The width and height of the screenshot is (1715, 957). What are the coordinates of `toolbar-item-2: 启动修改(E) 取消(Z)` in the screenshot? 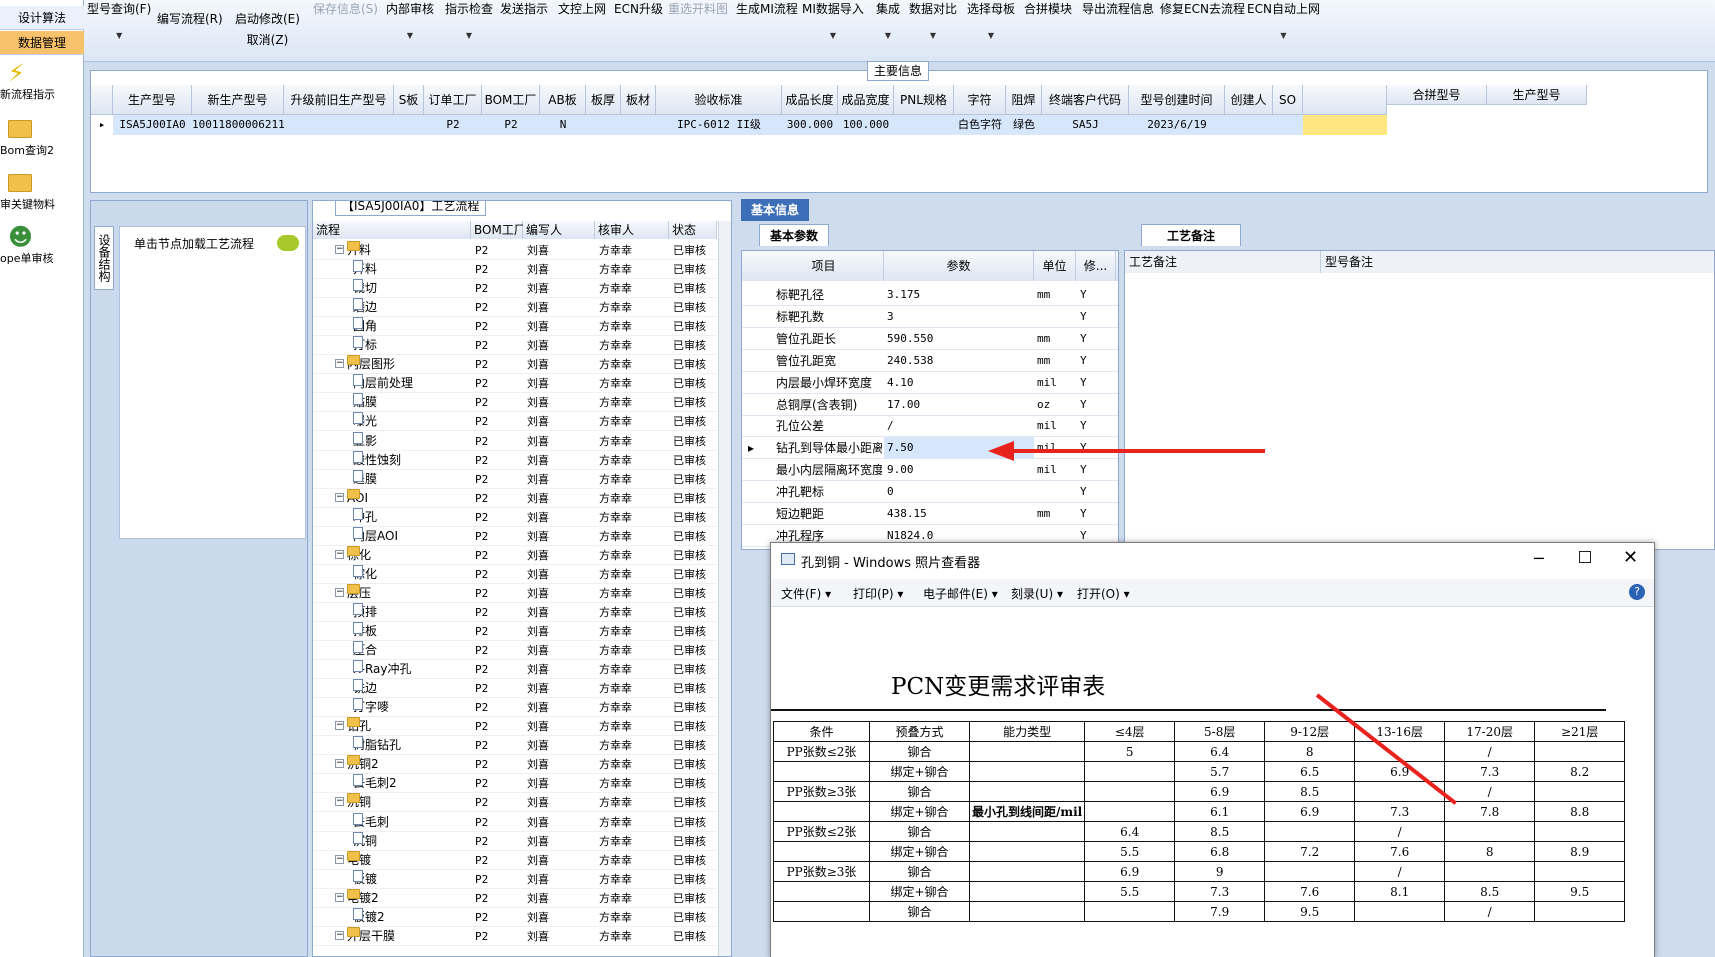 It's located at (267, 29).